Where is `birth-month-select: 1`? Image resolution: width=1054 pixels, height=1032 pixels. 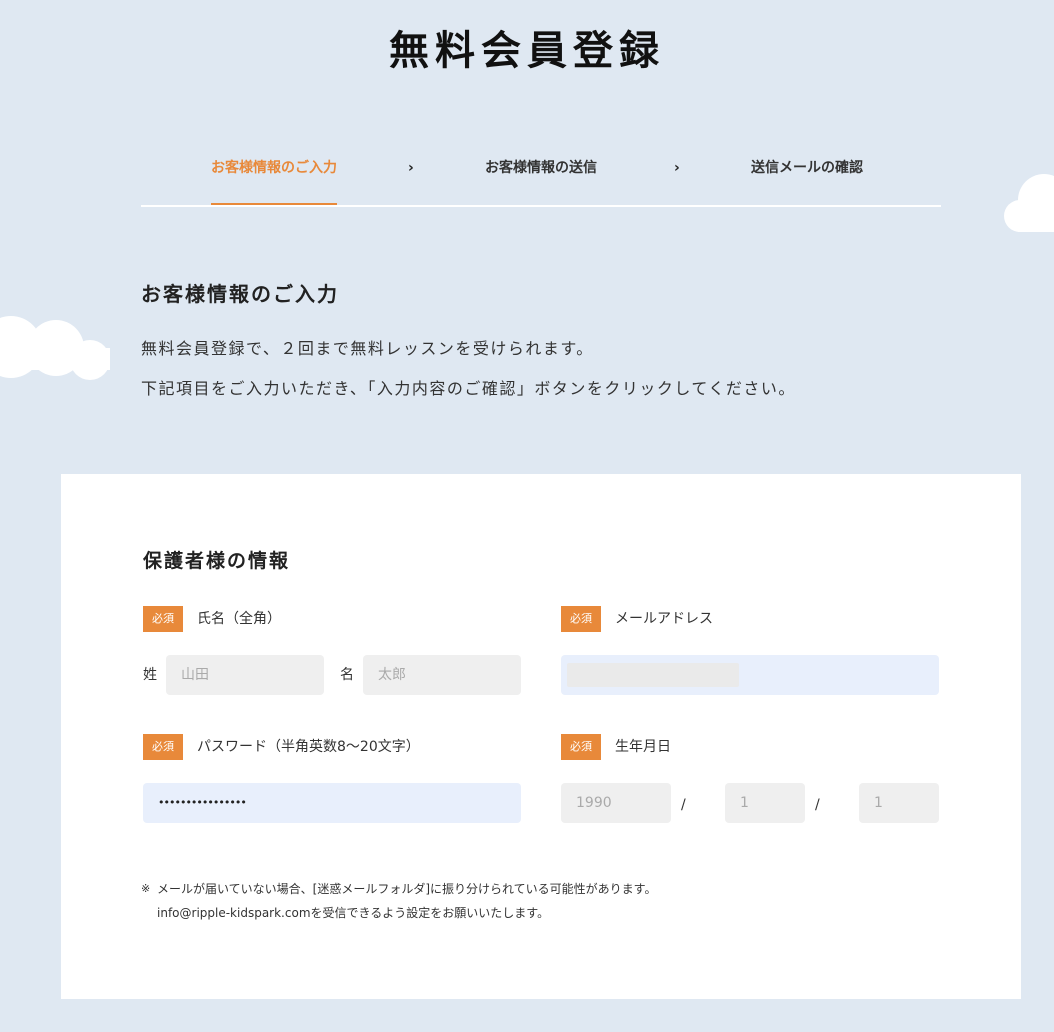
birth-month-select: 1 is located at coordinates (765, 803).